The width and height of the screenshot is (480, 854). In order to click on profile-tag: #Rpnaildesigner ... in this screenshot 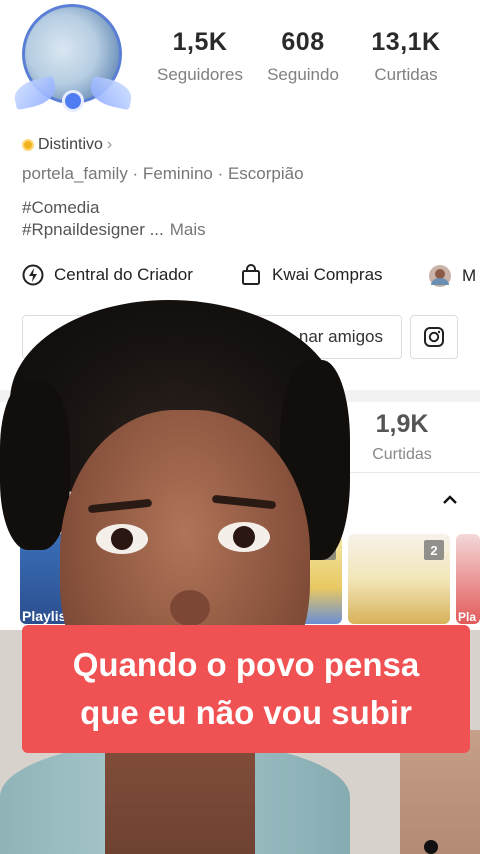, I will do `click(93, 229)`.